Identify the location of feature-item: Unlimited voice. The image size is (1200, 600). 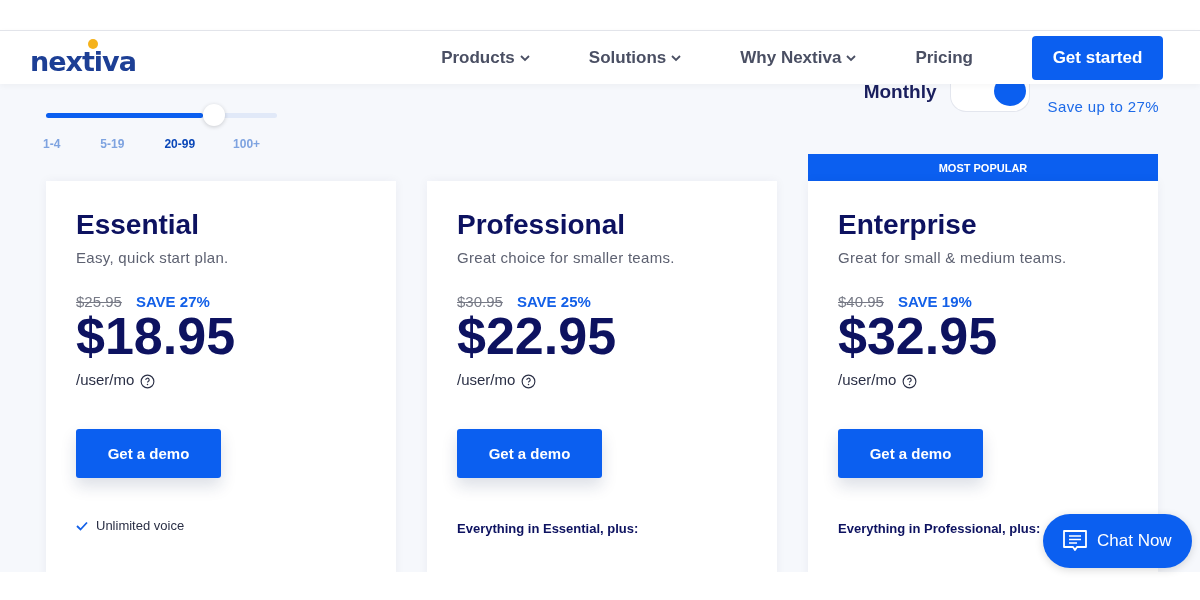
(140, 525).